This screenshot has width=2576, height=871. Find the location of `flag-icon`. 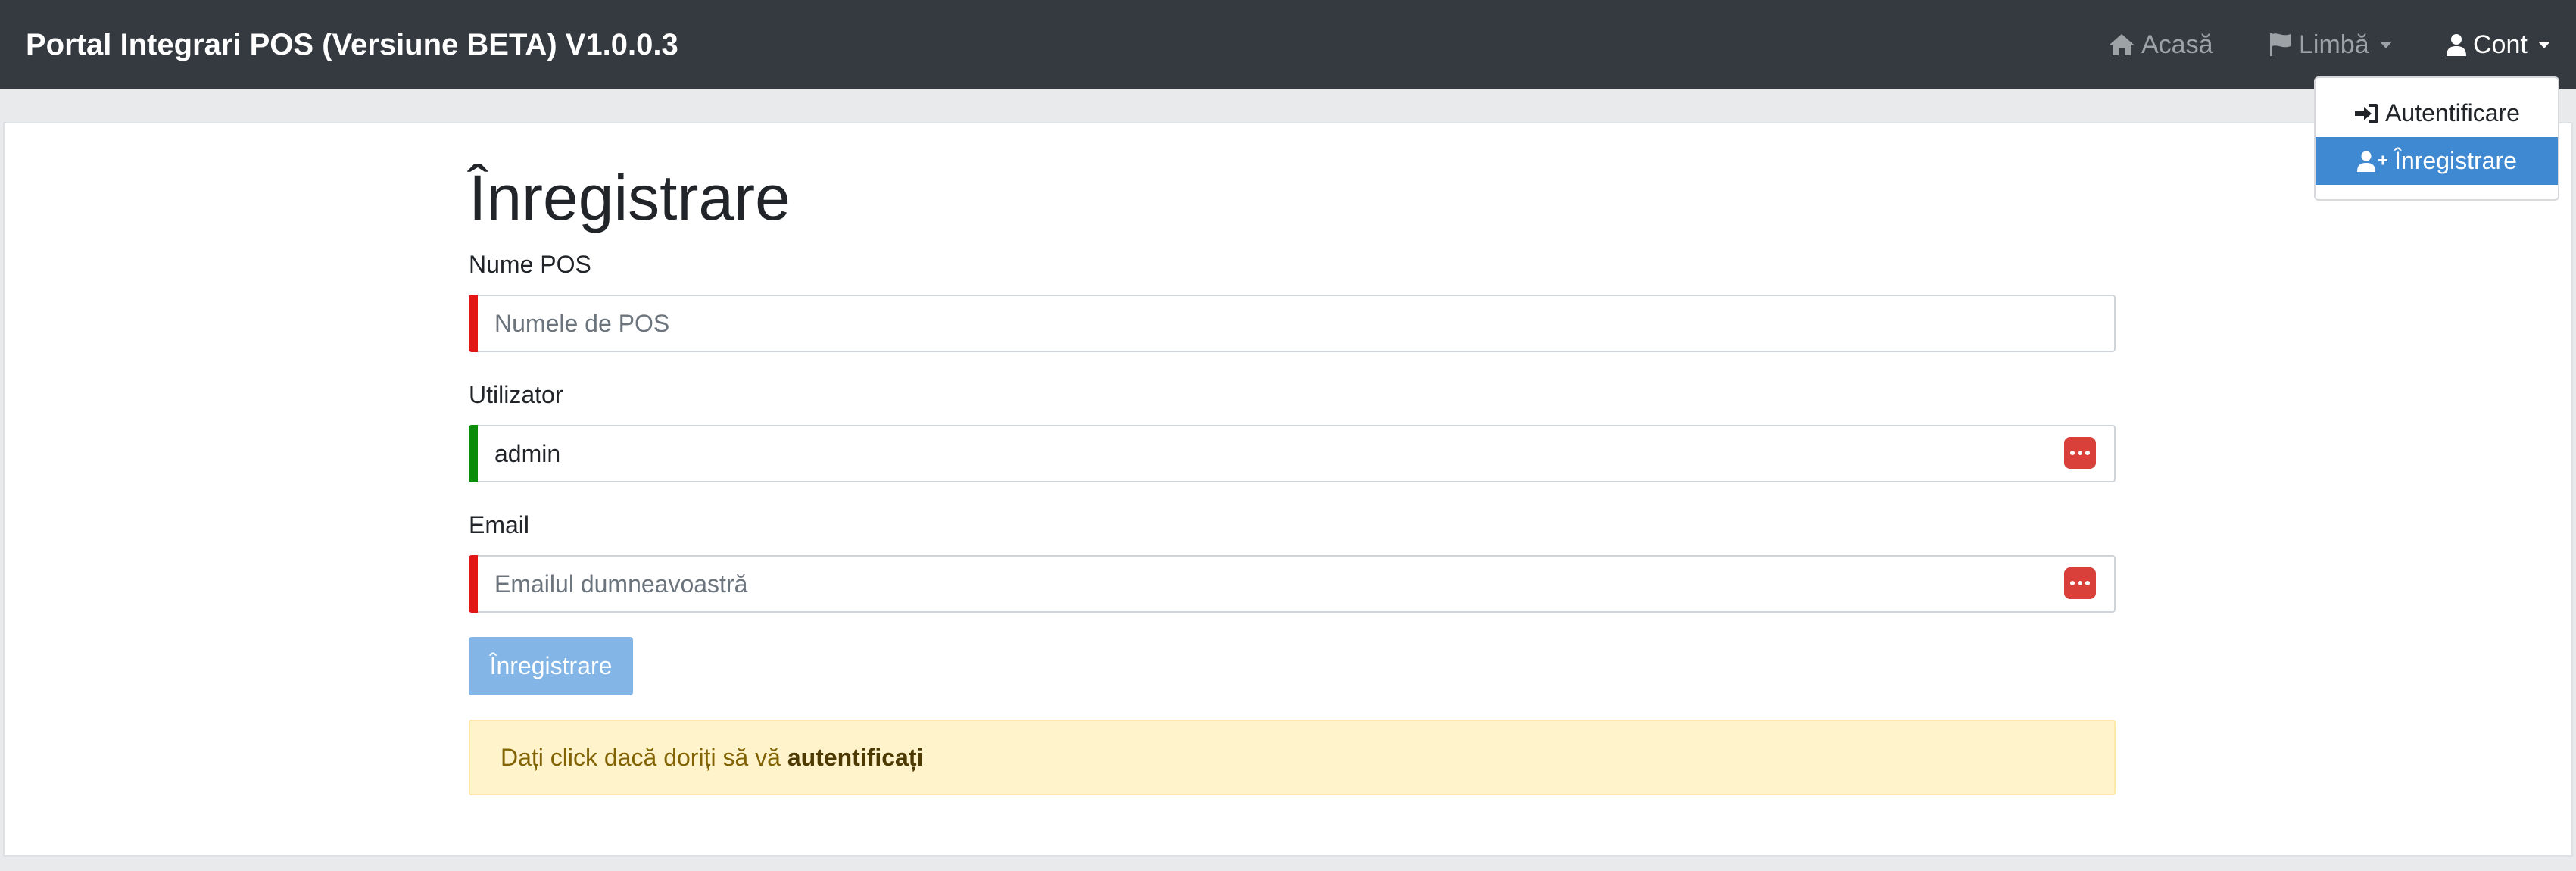

flag-icon is located at coordinates (2280, 45).